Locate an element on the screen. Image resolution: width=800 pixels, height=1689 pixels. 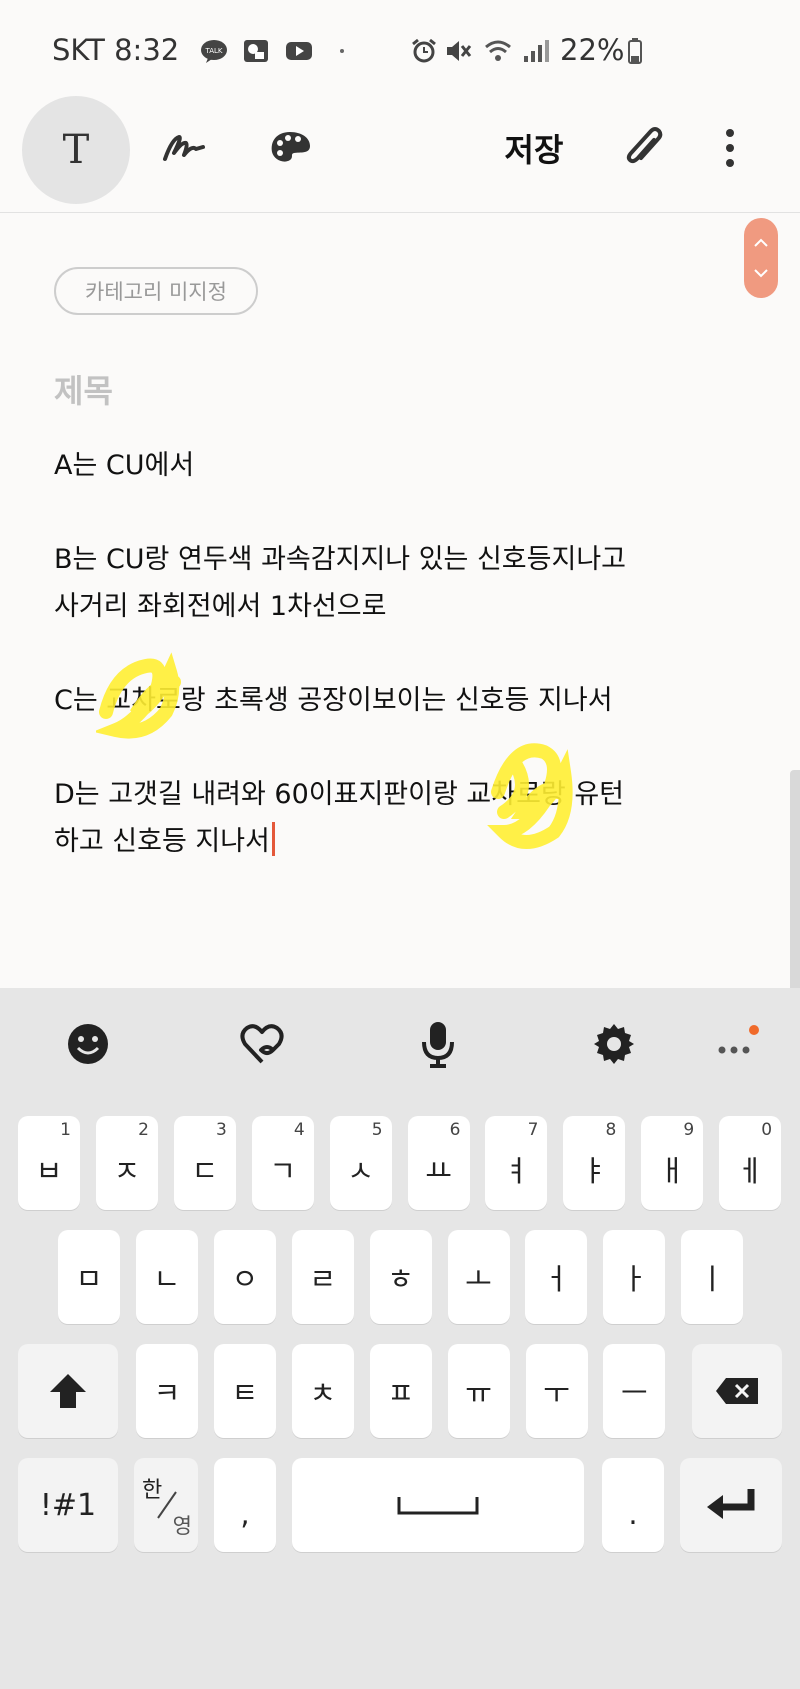
more-button is located at coordinates (730, 148).